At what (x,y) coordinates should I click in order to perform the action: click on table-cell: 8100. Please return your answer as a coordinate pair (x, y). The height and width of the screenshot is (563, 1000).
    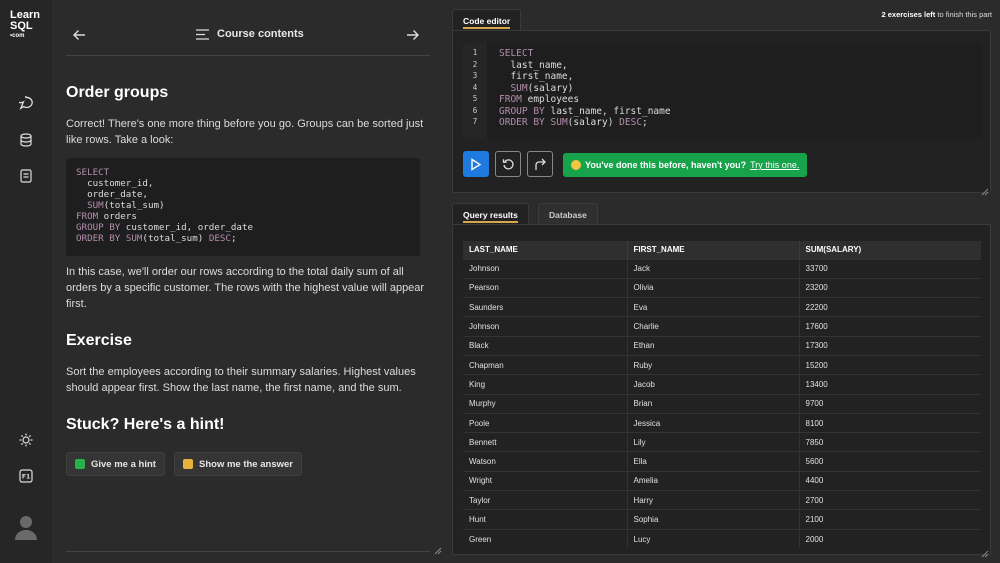
    Looking at the image, I should click on (890, 422).